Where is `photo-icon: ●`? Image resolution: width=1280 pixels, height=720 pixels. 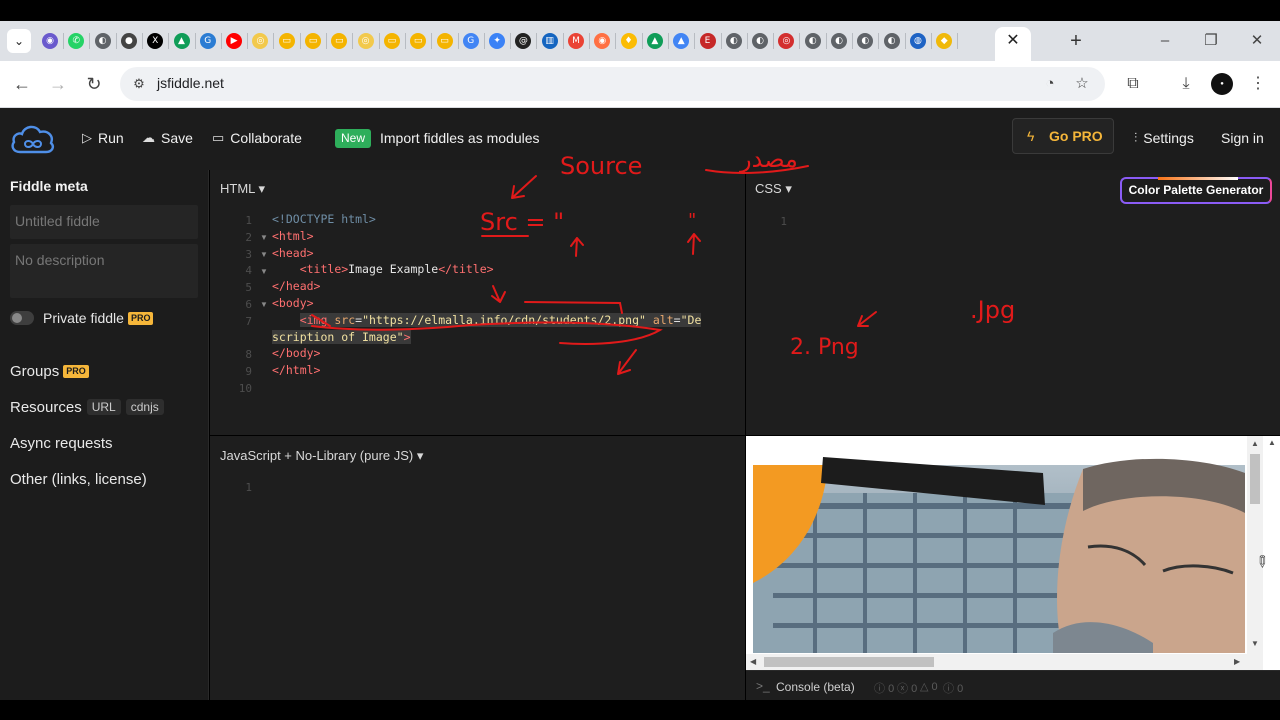
photo-icon: ● is located at coordinates (128, 41).